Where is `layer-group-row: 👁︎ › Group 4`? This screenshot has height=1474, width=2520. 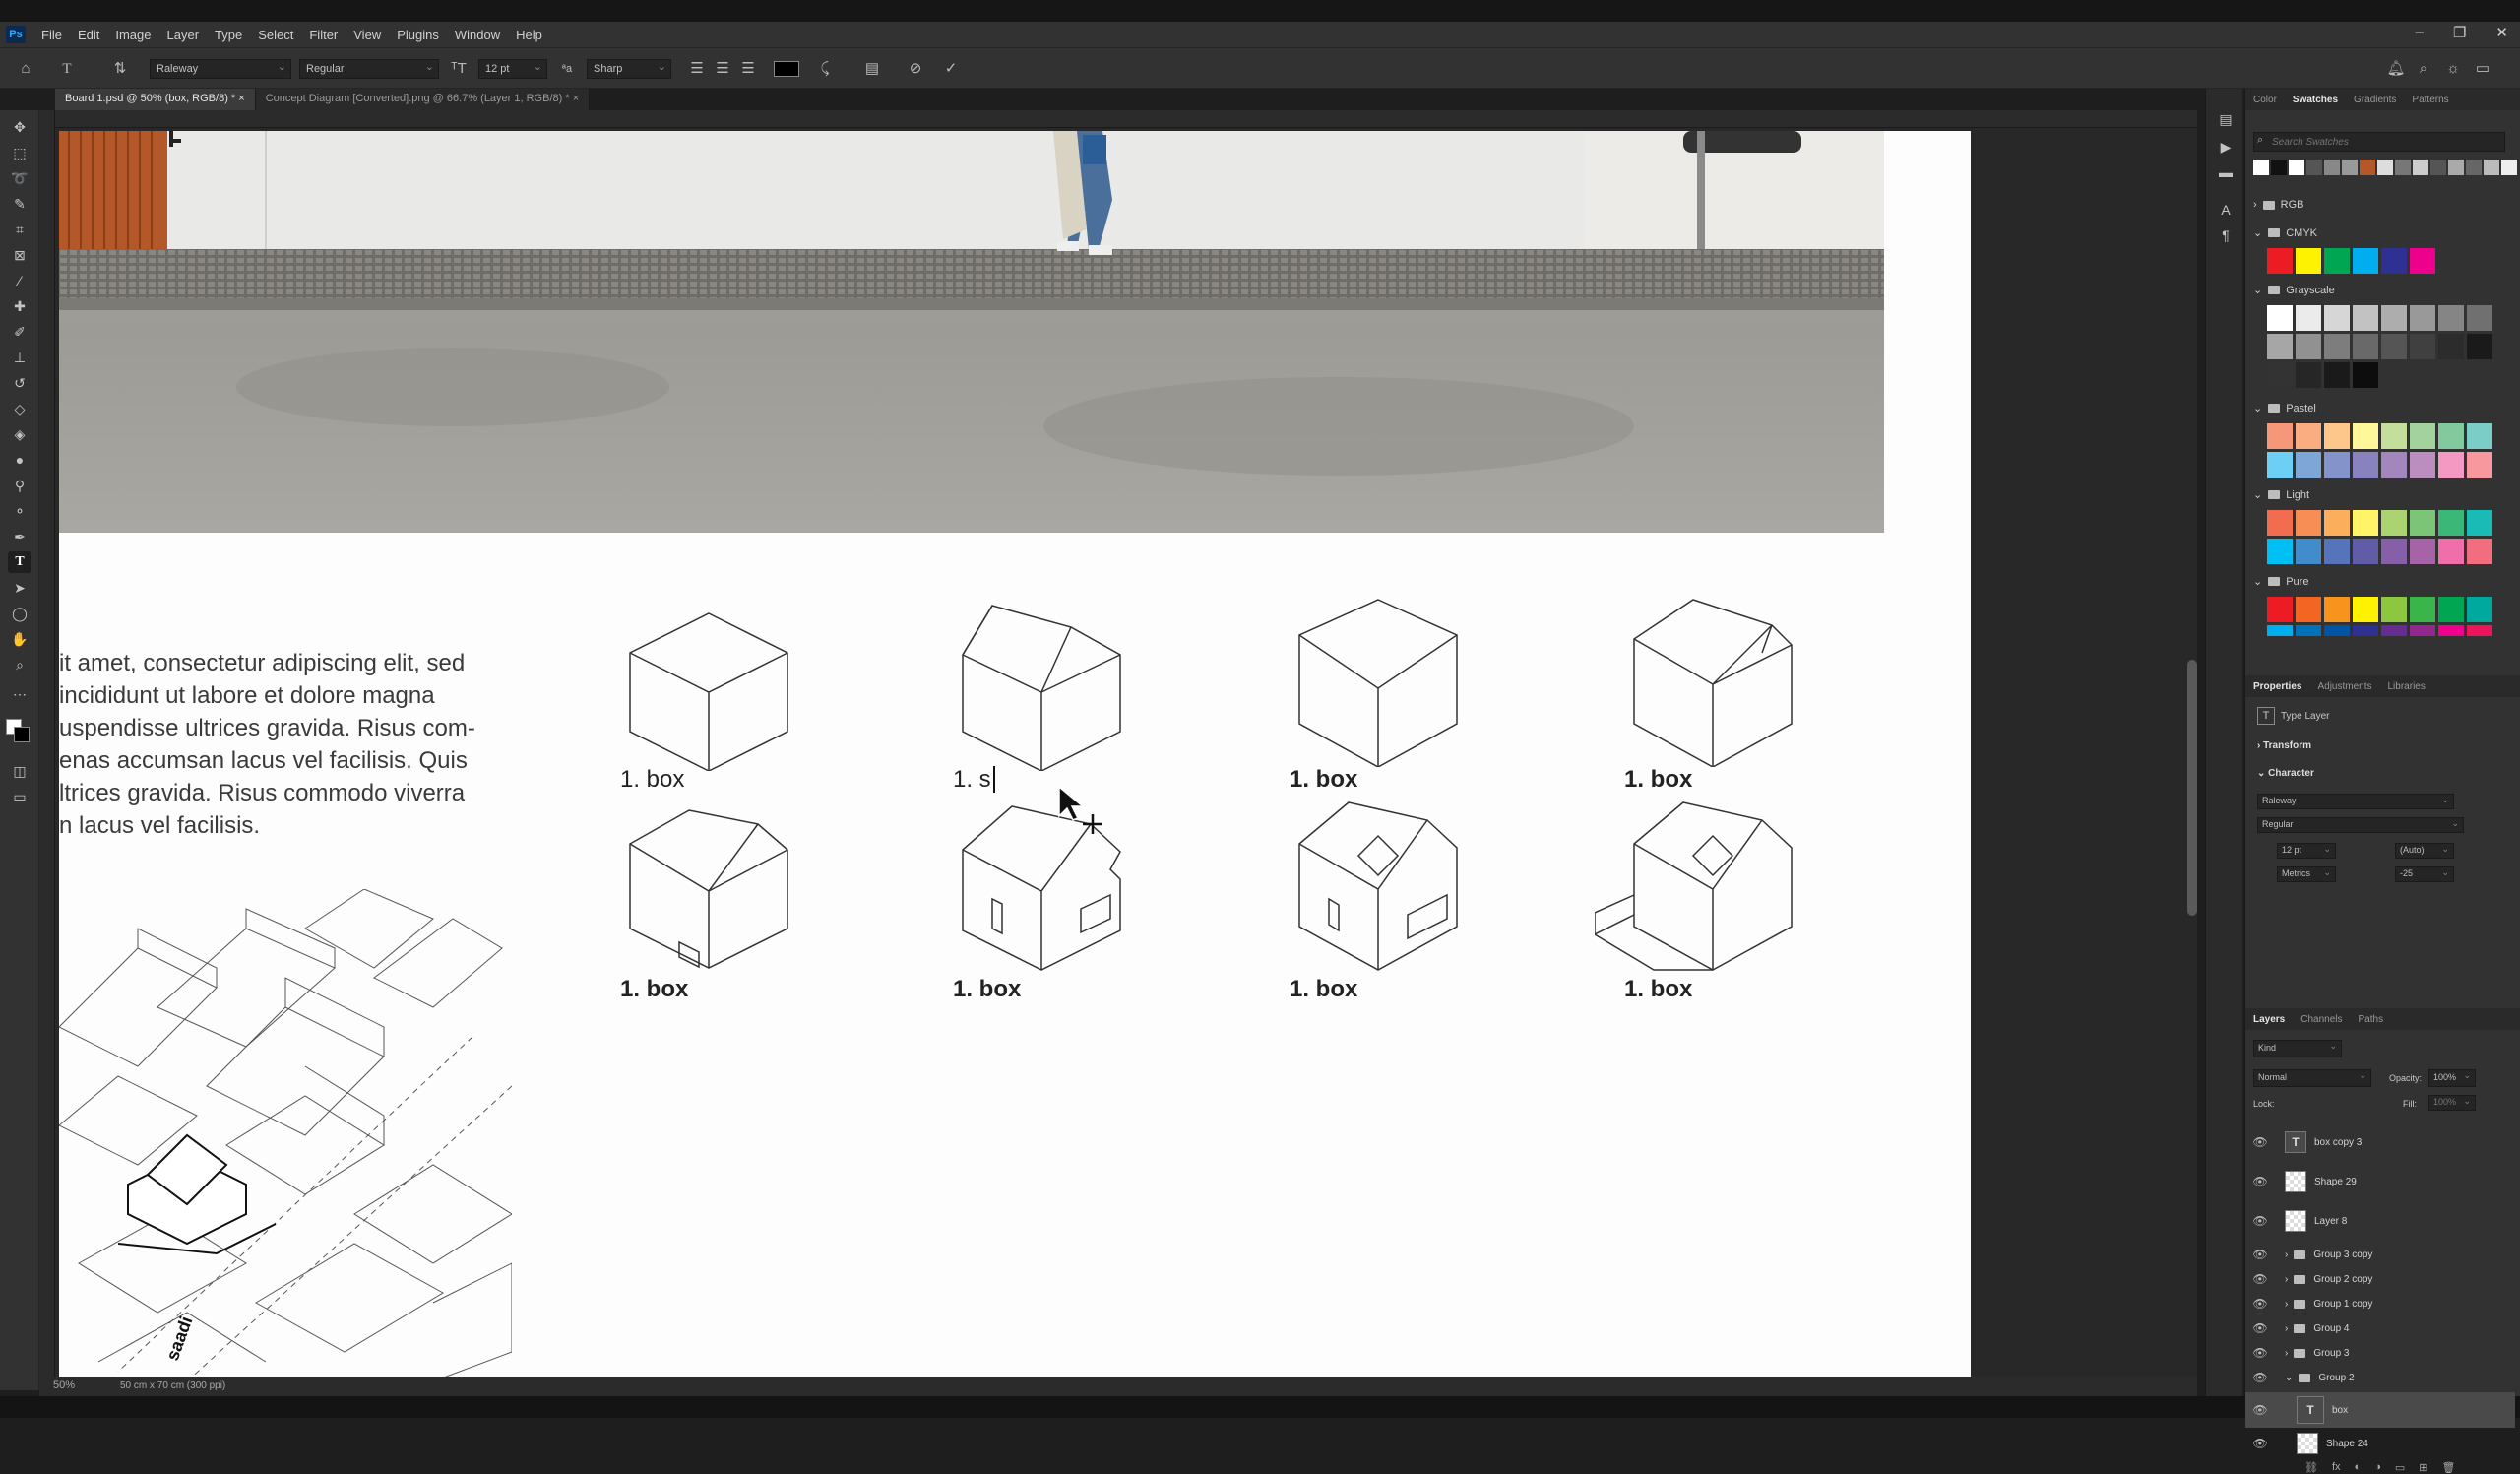 layer-group-row: 👁︎ › Group 4 is located at coordinates (2380, 1328).